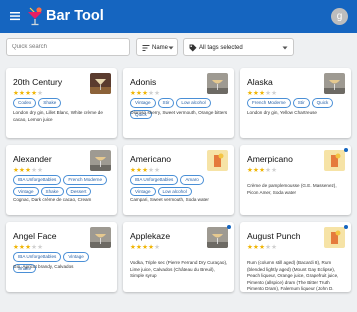 This screenshot has width=357, height=312. I want to click on tag-list: French Moderne Stir Quick, so click(297, 103).